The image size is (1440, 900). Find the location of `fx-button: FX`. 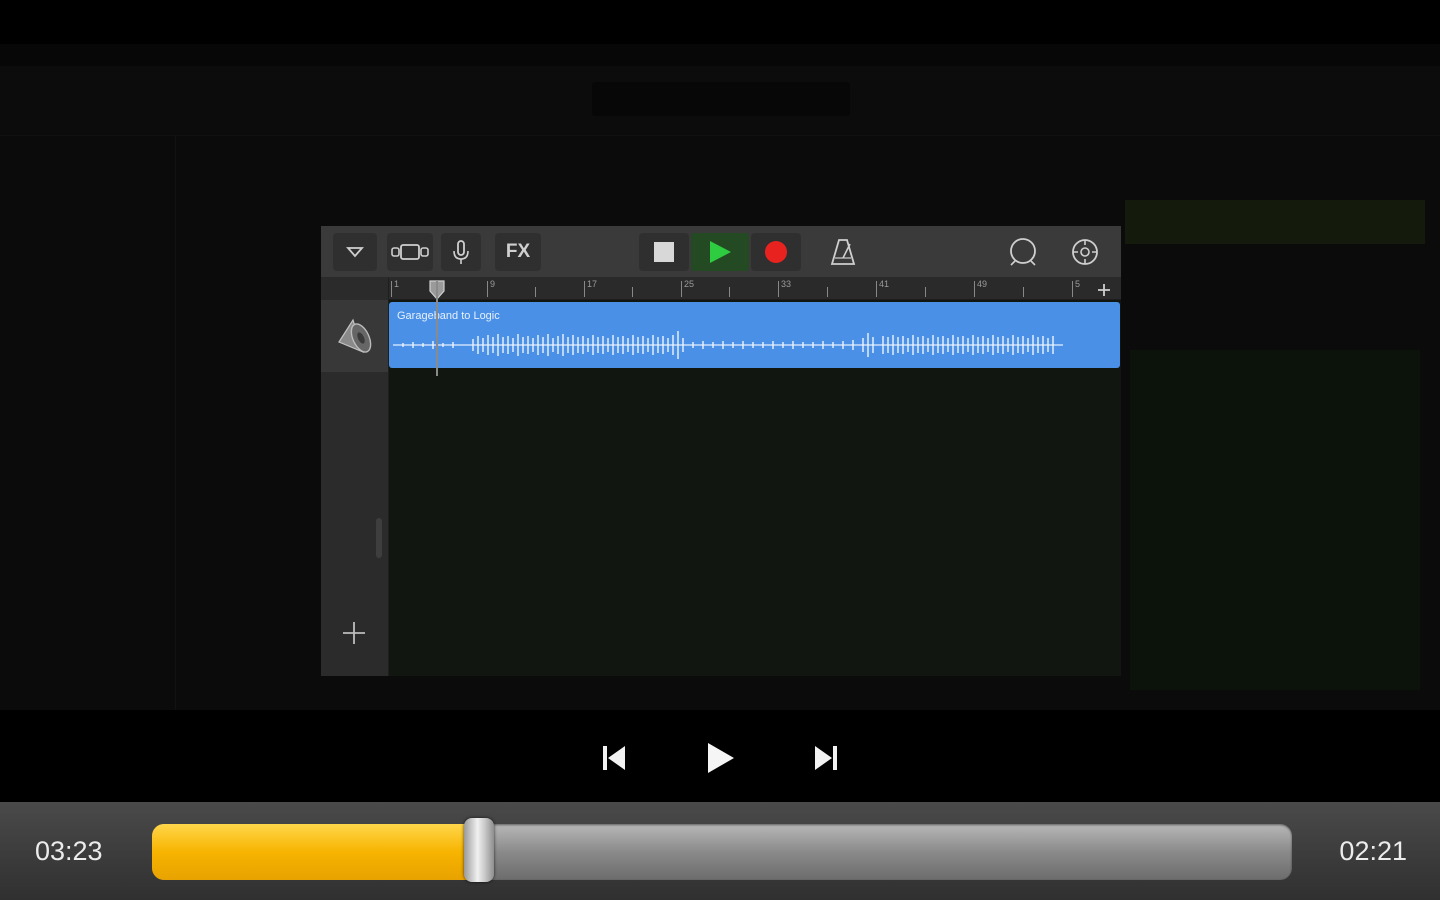

fx-button: FX is located at coordinates (518, 252).